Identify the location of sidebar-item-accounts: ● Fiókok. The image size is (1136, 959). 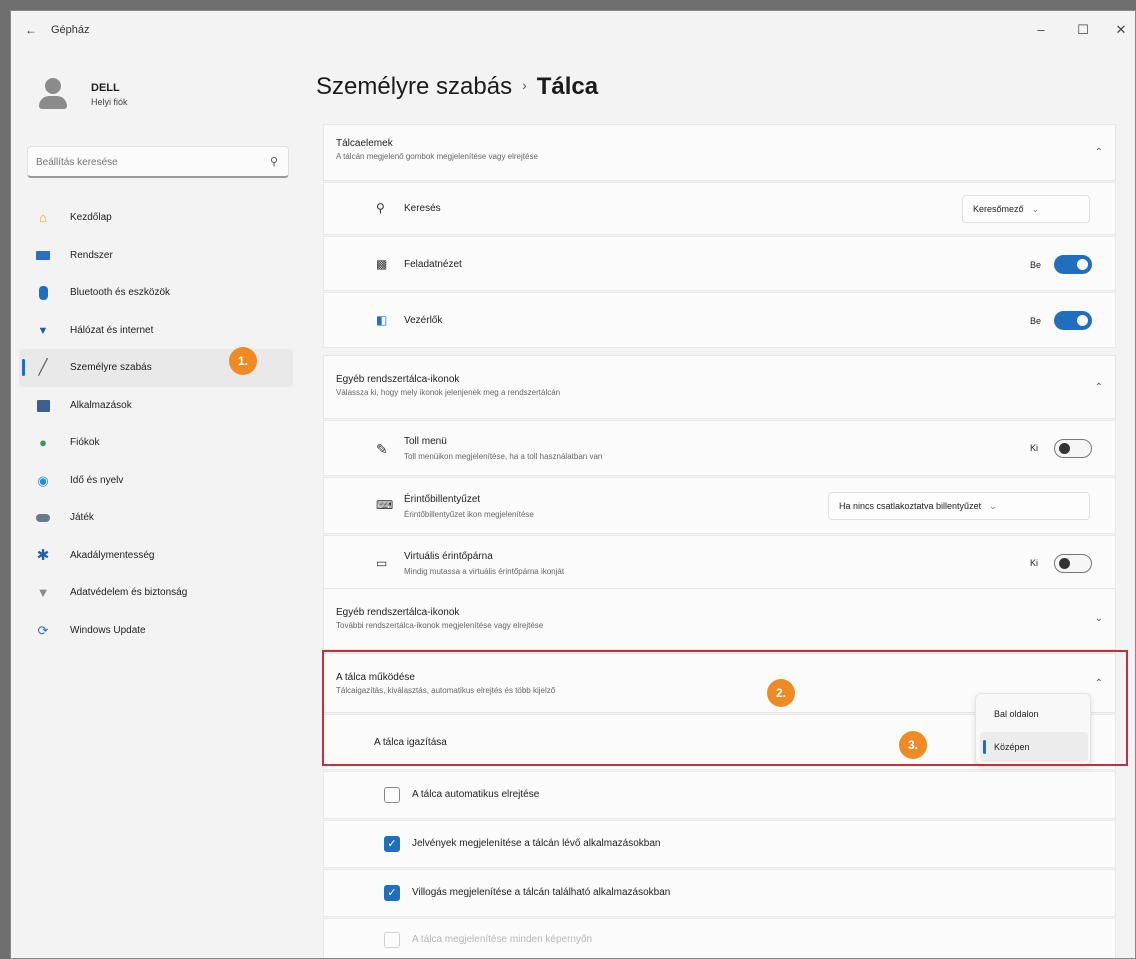
(156, 443).